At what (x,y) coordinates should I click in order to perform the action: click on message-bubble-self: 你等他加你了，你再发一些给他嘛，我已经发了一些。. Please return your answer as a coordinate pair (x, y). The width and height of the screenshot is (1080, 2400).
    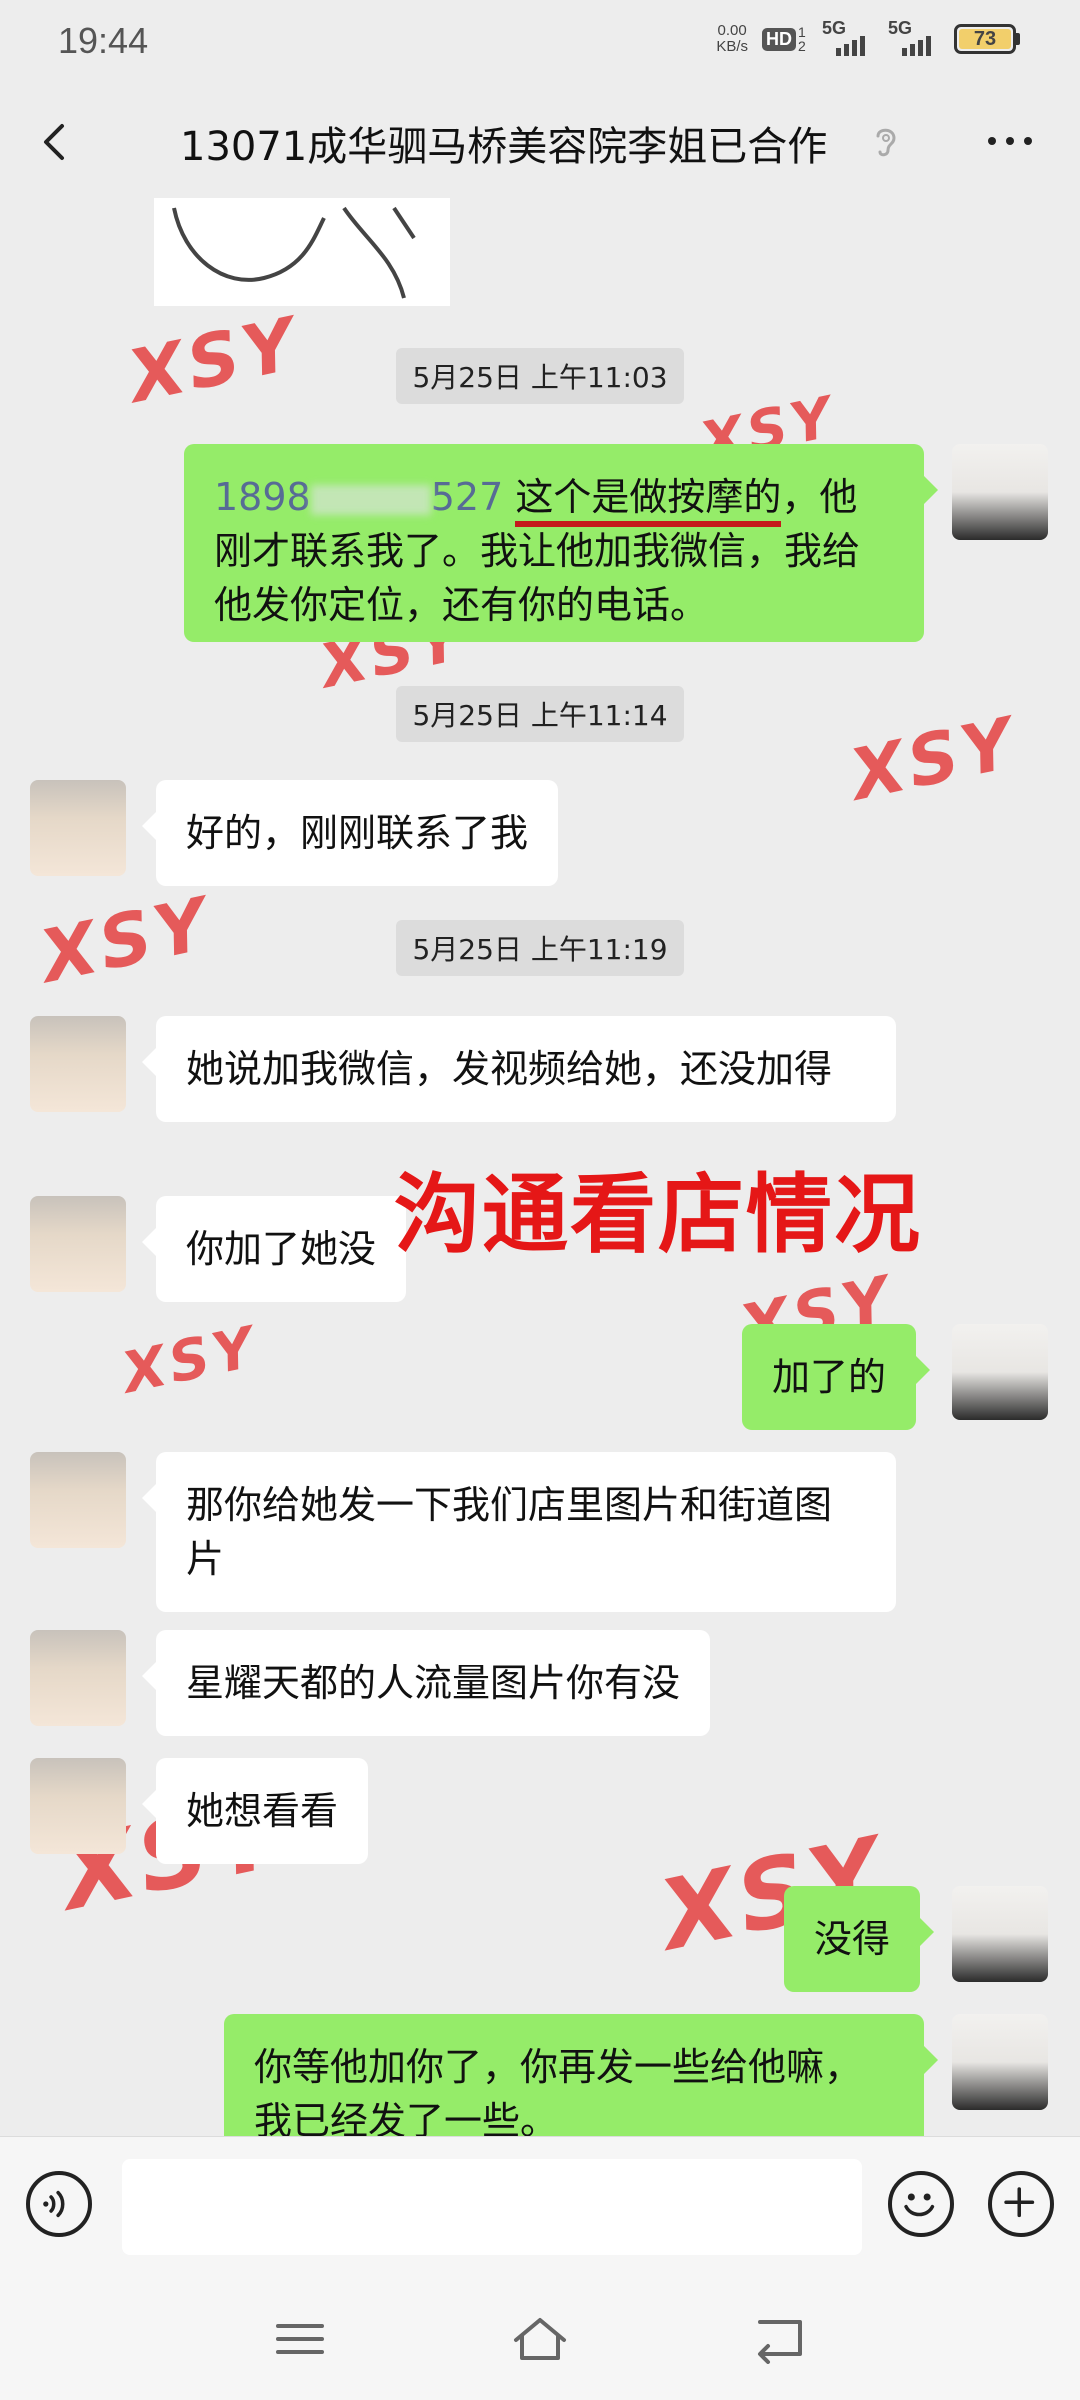
    Looking at the image, I should click on (581, 2075).